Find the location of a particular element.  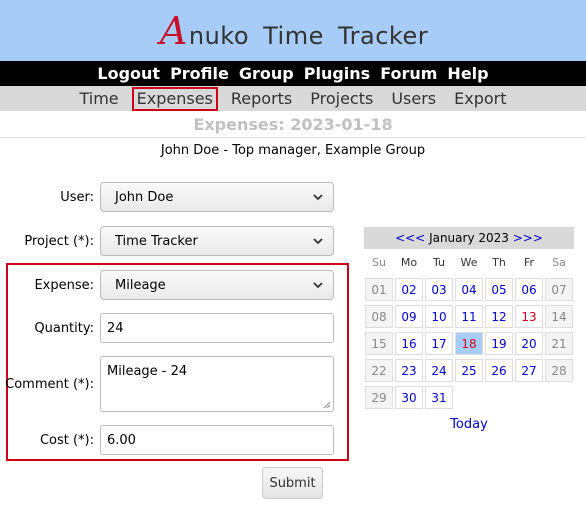

calendar-day: 09 is located at coordinates (409, 316).